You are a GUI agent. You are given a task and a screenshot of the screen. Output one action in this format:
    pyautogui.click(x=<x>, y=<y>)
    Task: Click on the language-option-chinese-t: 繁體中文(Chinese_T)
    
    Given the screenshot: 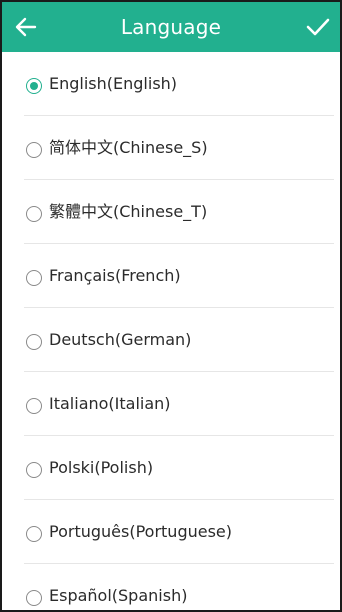 What is the action you would take?
    pyautogui.click(x=171, y=212)
    